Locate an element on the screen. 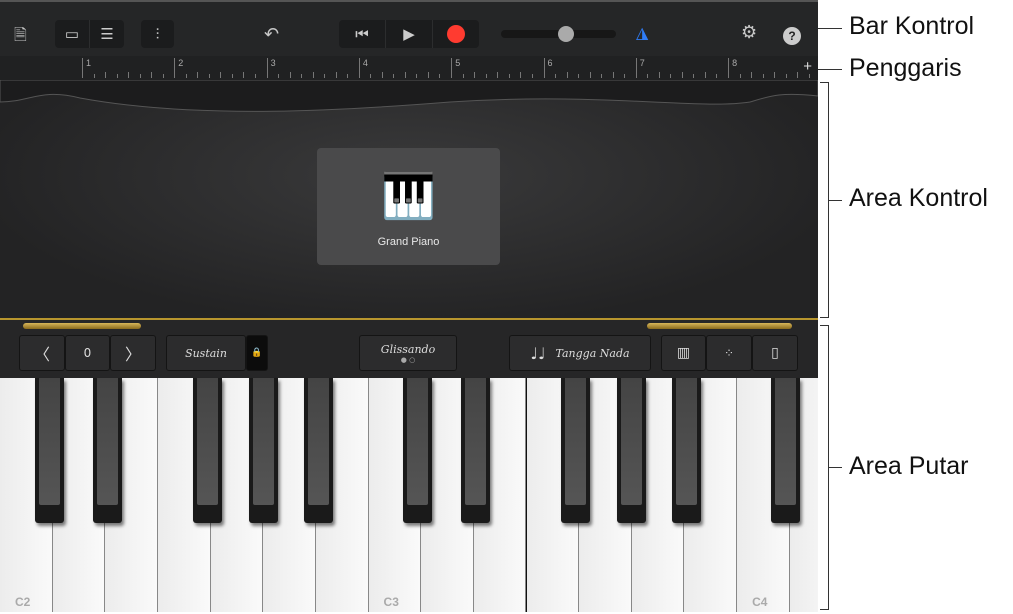  piano-lid-curve is located at coordinates (409, 96).